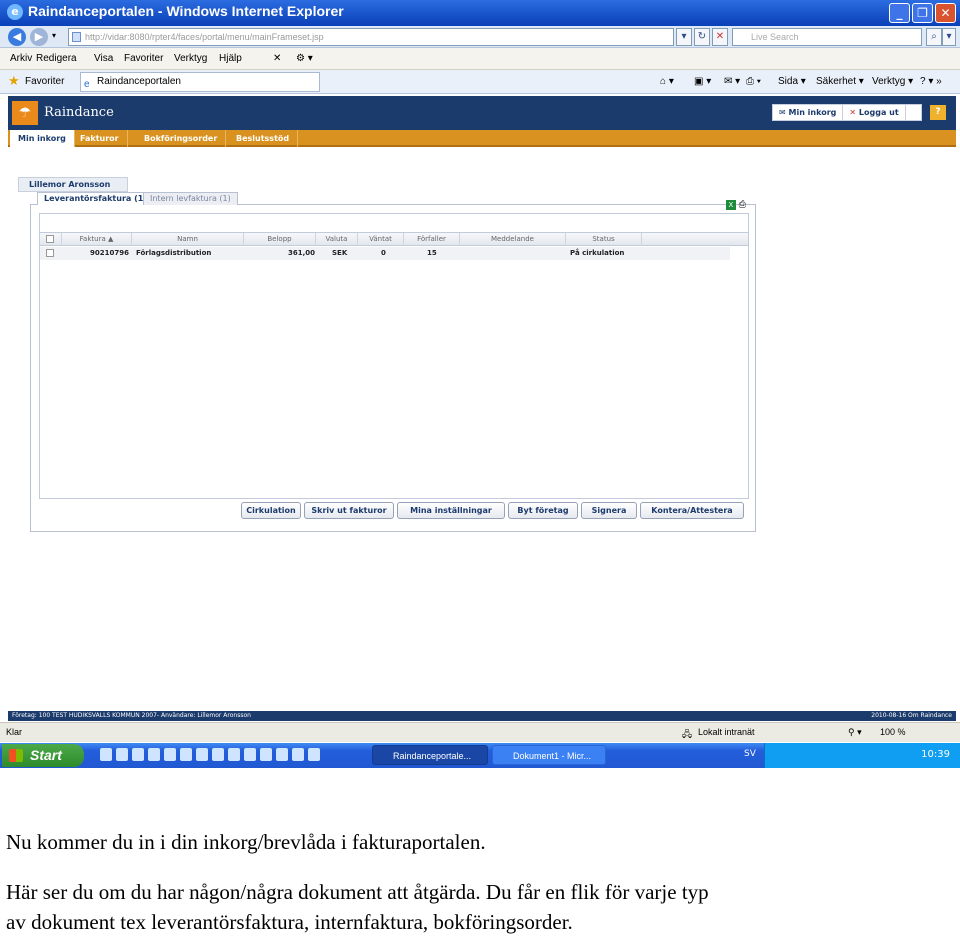  What do you see at coordinates (15, 12) in the screenshot?
I see `ie-icon: e` at bounding box center [15, 12].